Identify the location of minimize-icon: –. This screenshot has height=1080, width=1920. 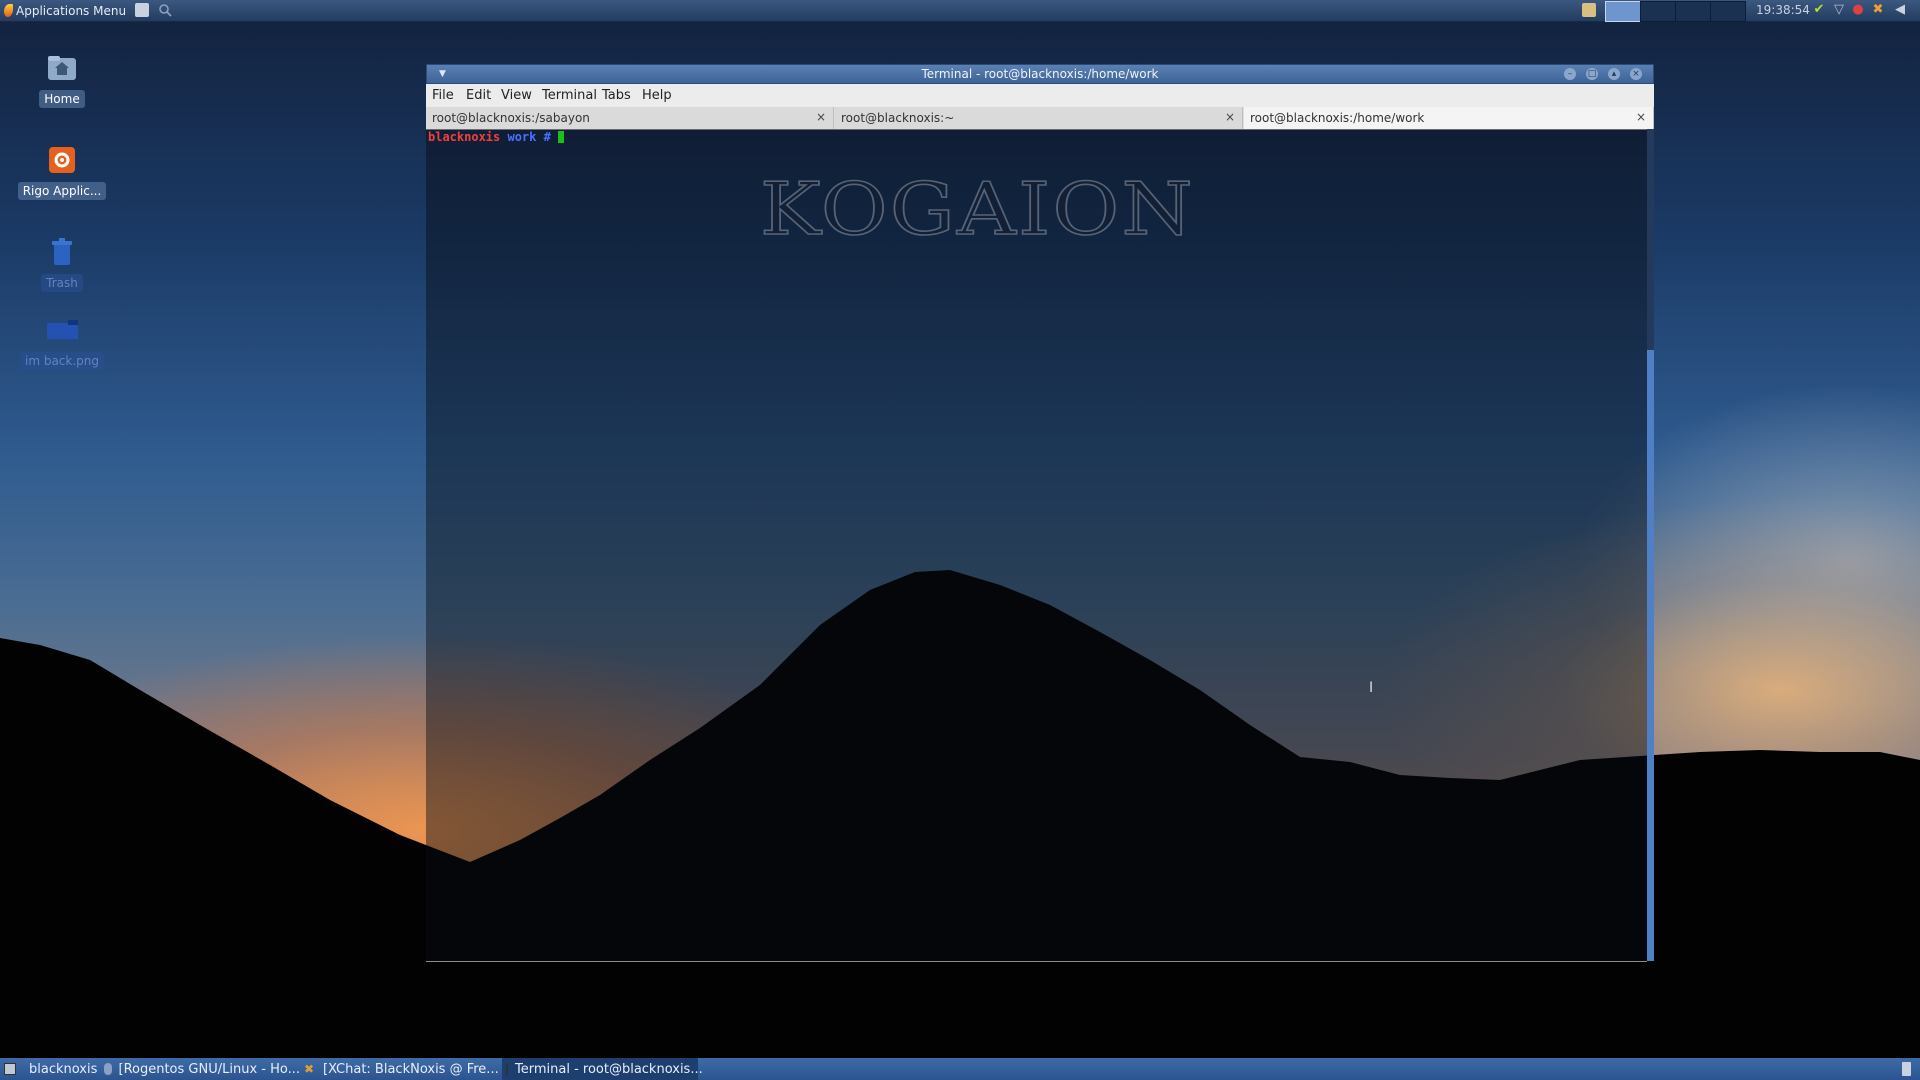
(1570, 74).